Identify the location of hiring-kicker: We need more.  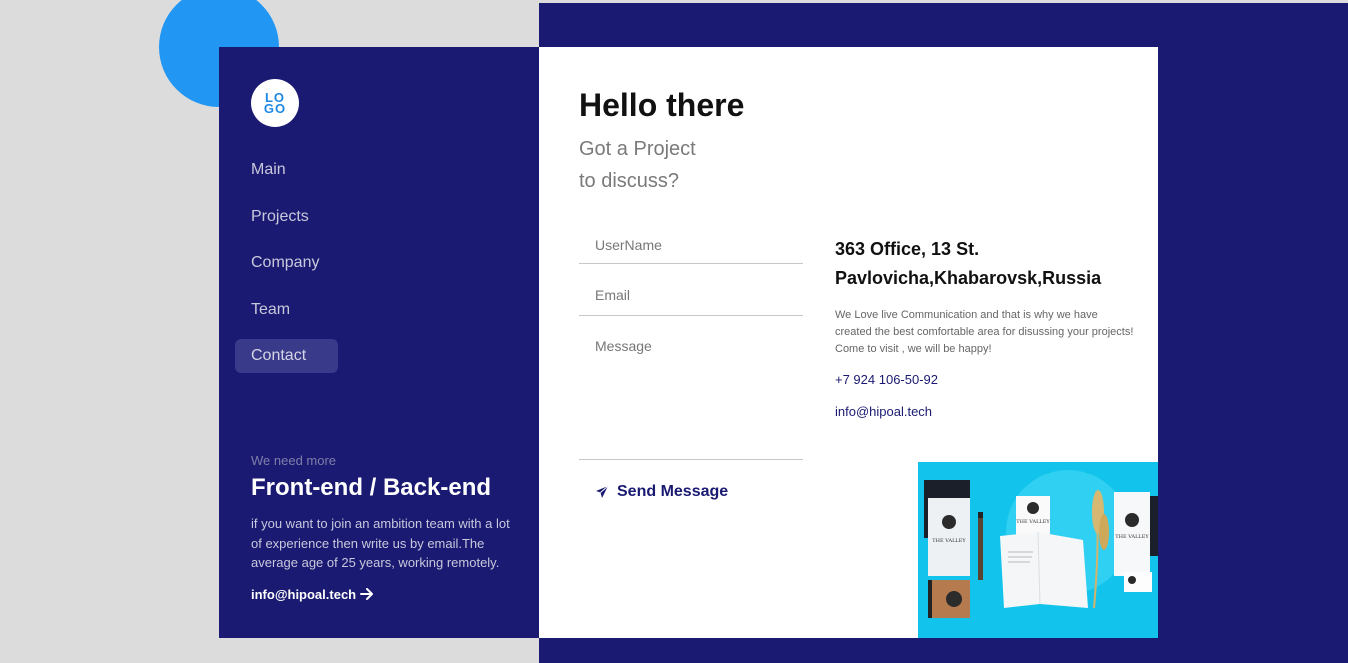
(294, 460).